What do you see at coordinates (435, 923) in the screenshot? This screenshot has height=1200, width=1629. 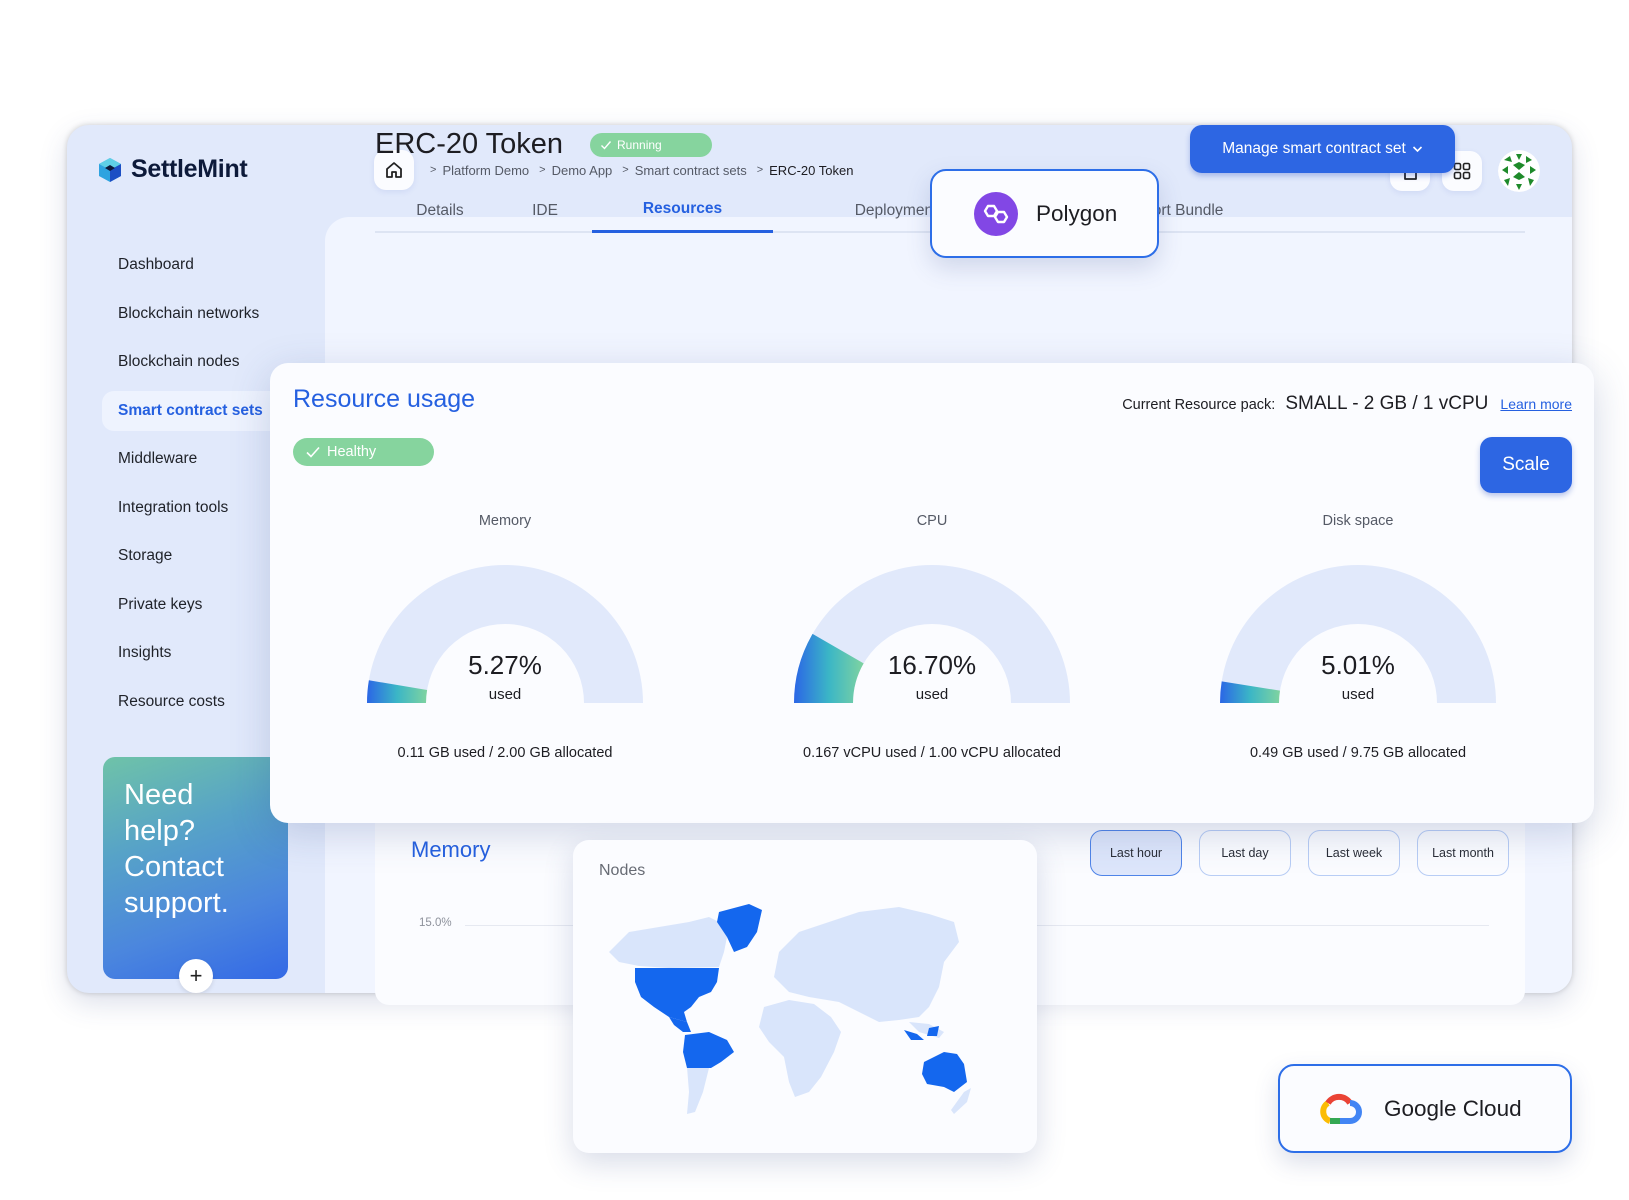 I see `y-tick-label: 15.0%` at bounding box center [435, 923].